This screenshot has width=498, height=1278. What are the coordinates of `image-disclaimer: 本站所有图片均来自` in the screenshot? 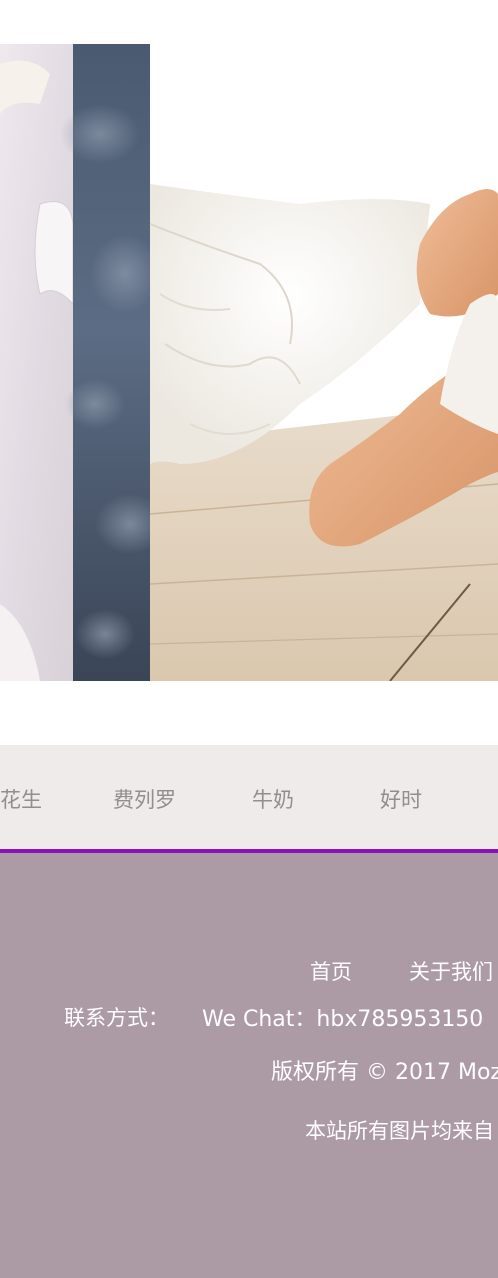 It's located at (399, 1131).